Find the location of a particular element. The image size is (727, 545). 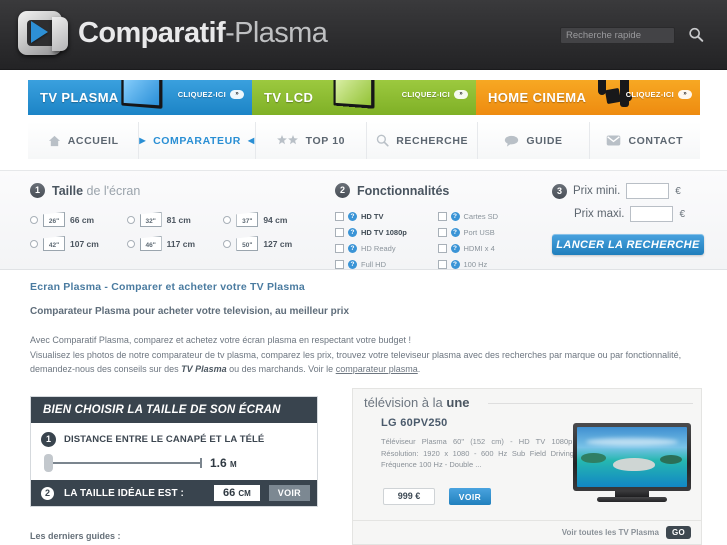

category-tile-tv-plasma: TV PLASMA CLIQUEZ-ICI » is located at coordinates (140, 97).